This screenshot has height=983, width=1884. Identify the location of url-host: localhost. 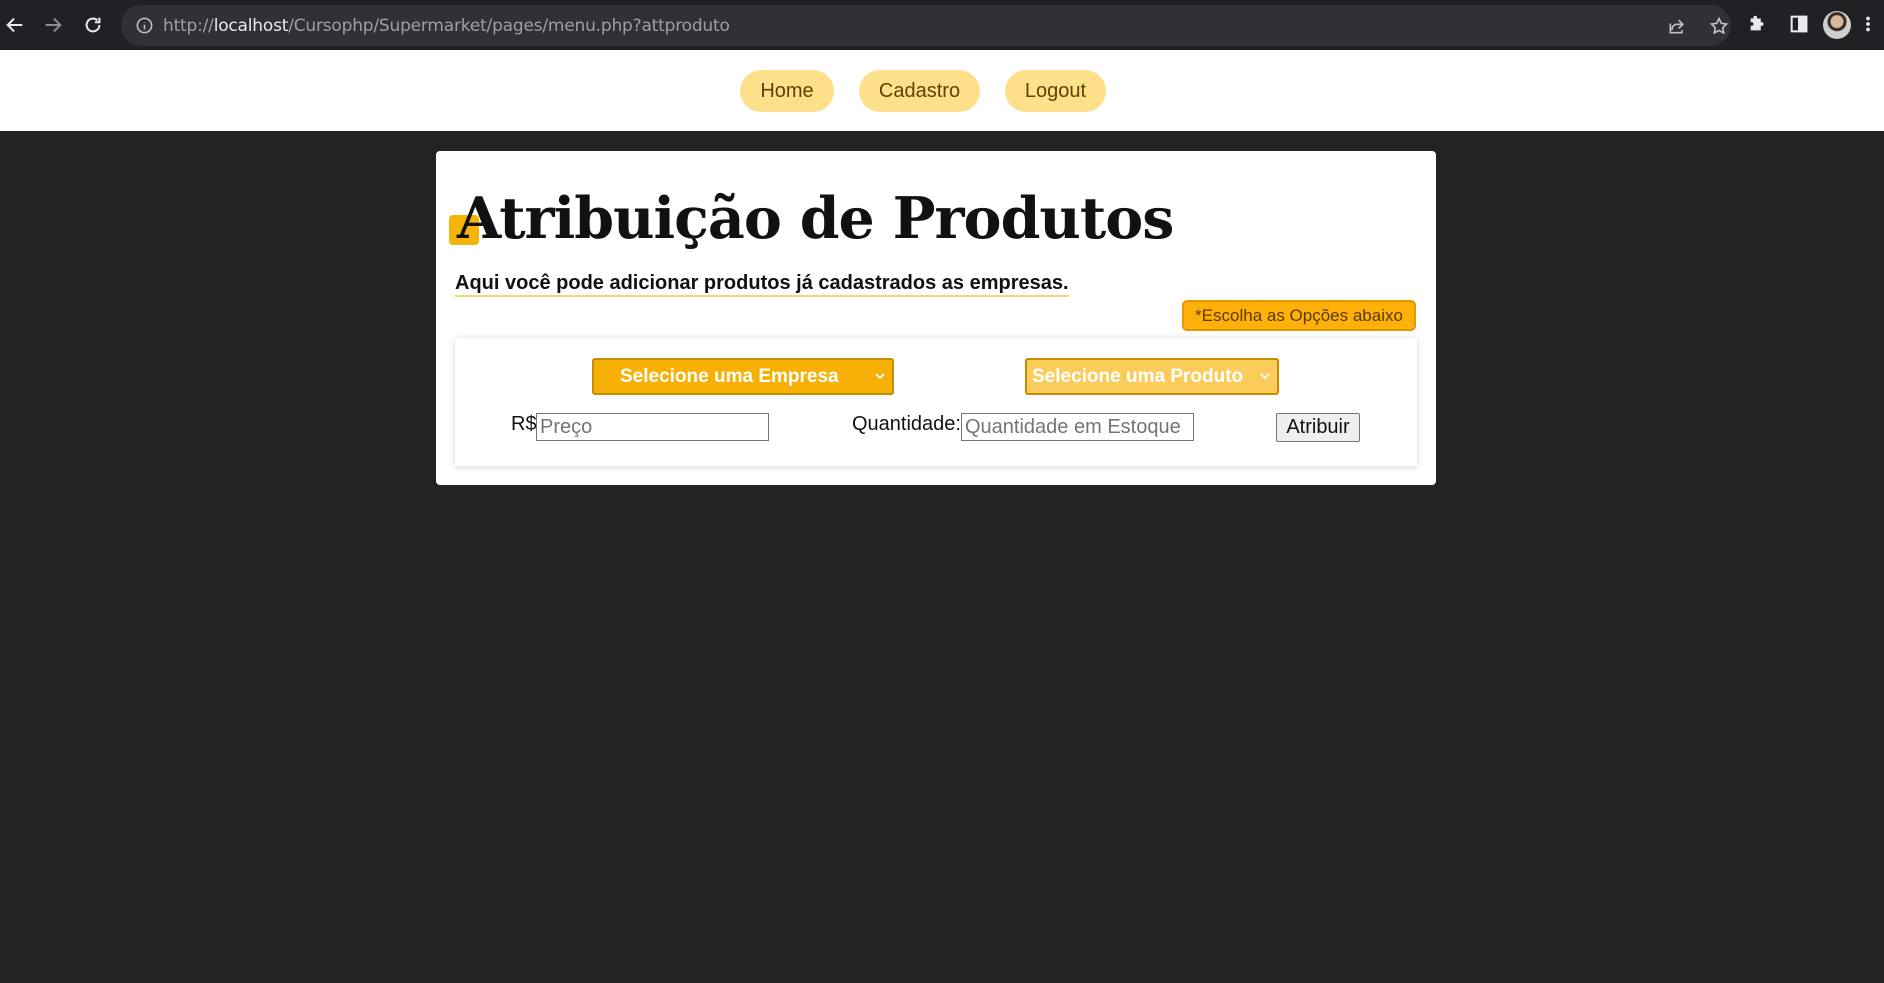
(251, 26).